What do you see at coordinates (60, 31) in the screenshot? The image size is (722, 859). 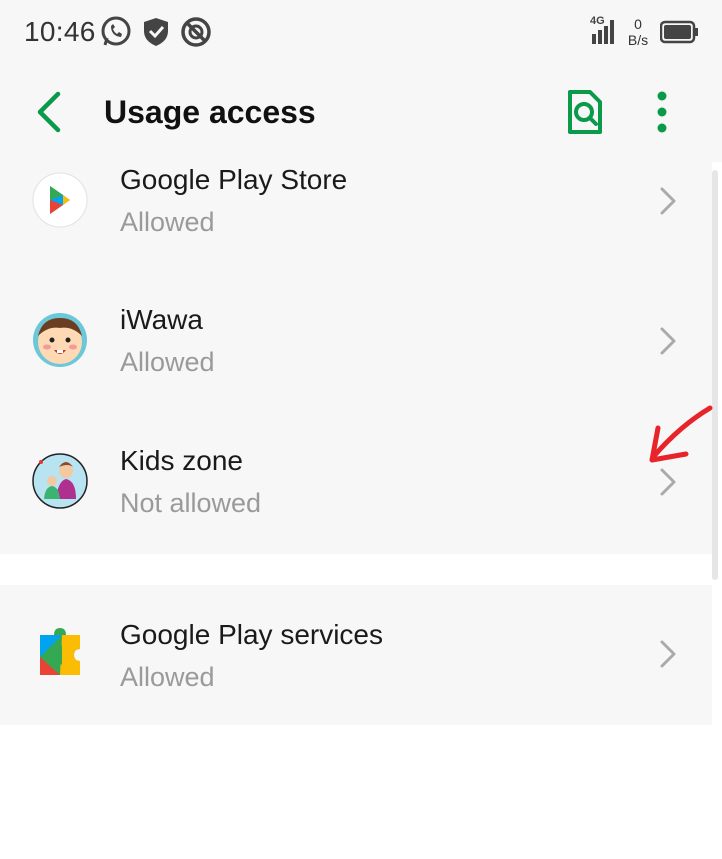 I see `status-time: 10:46` at bounding box center [60, 31].